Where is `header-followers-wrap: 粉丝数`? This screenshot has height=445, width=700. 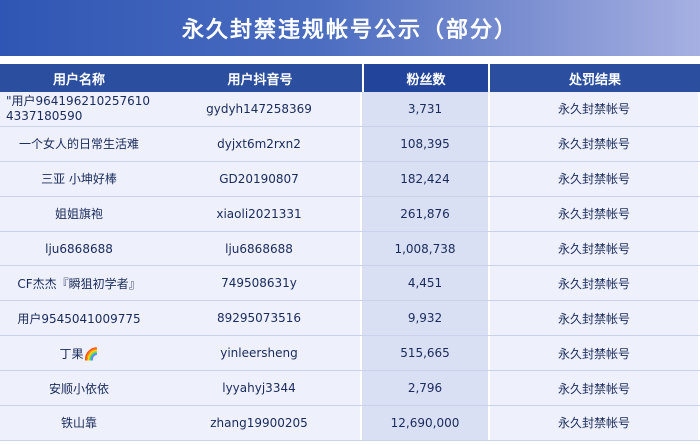 header-followers-wrap: 粉丝数 is located at coordinates (426, 78).